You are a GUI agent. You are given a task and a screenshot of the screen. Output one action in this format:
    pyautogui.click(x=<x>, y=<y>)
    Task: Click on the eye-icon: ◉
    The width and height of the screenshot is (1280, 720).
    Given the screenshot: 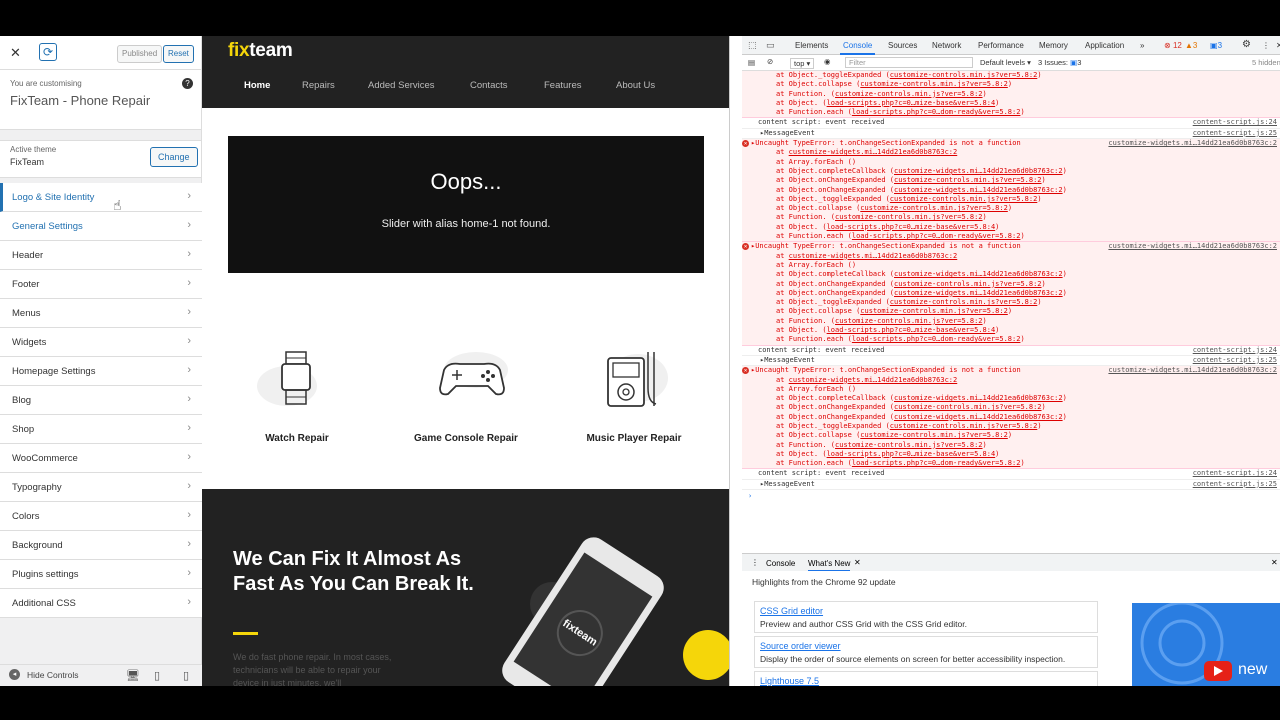 What is the action you would take?
    pyautogui.click(x=827, y=61)
    